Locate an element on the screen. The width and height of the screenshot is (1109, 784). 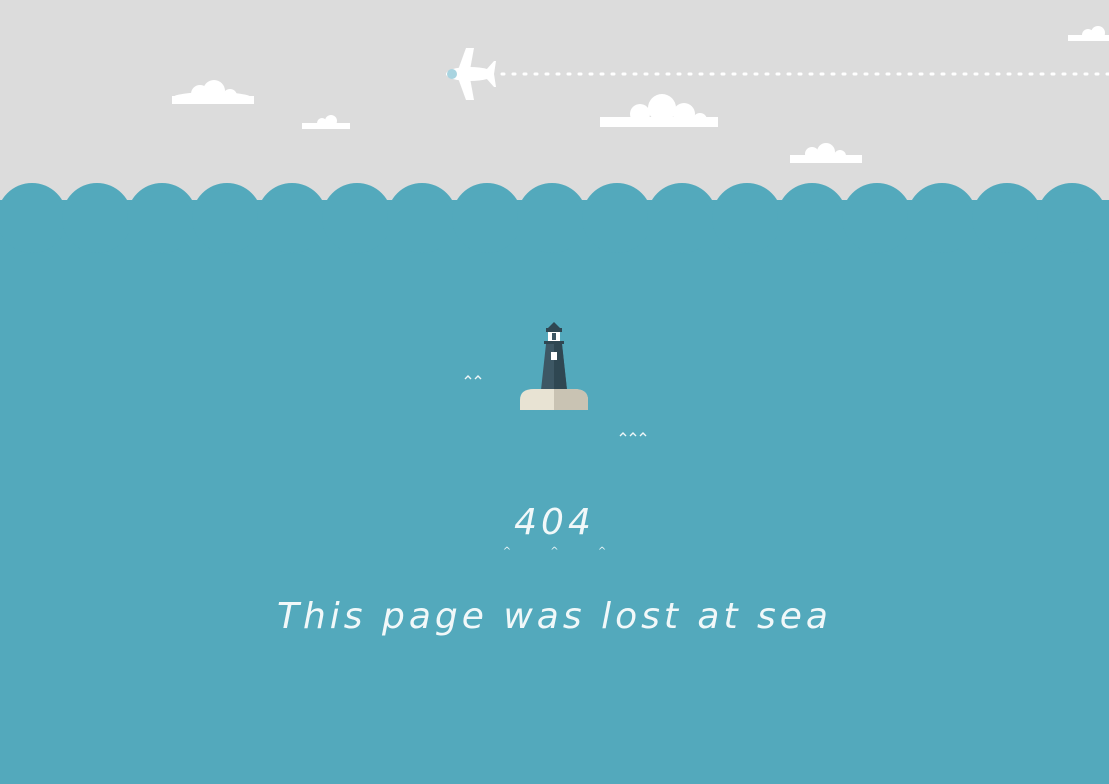
airplane-icon is located at coordinates (471, 74).